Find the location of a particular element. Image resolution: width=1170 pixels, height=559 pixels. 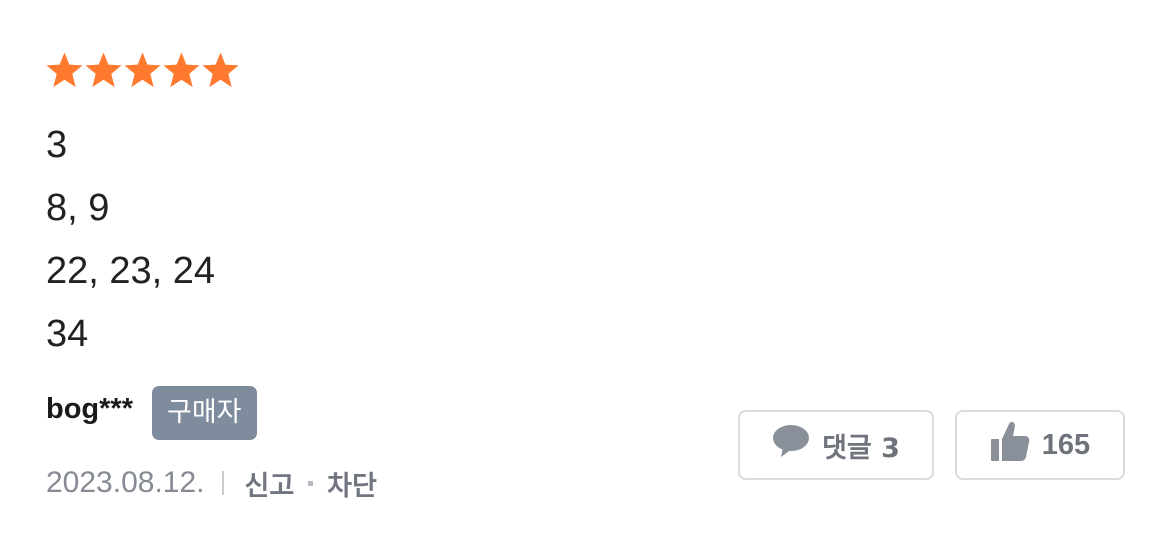

comment-button: 댓글 3 is located at coordinates (836, 445).